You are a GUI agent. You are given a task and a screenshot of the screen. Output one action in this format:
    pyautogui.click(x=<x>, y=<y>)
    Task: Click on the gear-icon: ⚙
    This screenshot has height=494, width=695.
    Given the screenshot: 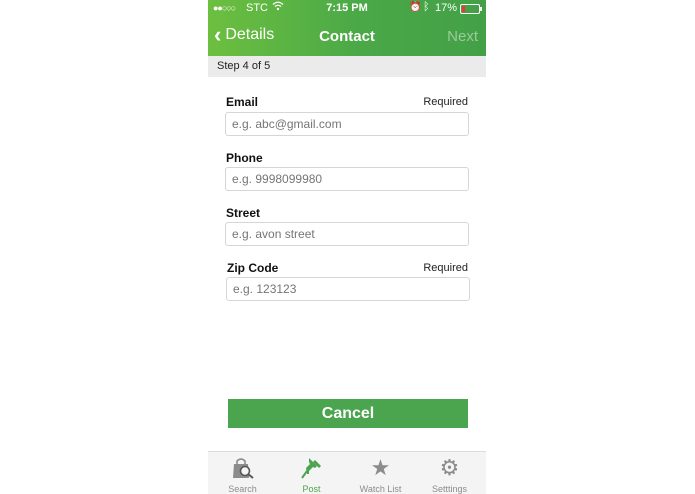 What is the action you would take?
    pyautogui.click(x=449, y=467)
    